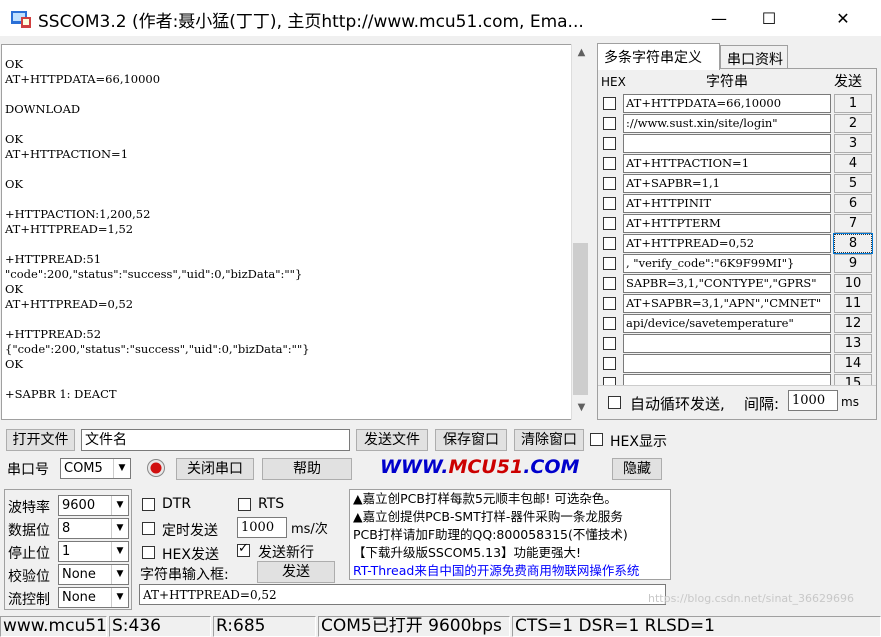  What do you see at coordinates (727, 103) in the screenshot?
I see `string-field: AT+HTTPDATA=66,10000` at bounding box center [727, 103].